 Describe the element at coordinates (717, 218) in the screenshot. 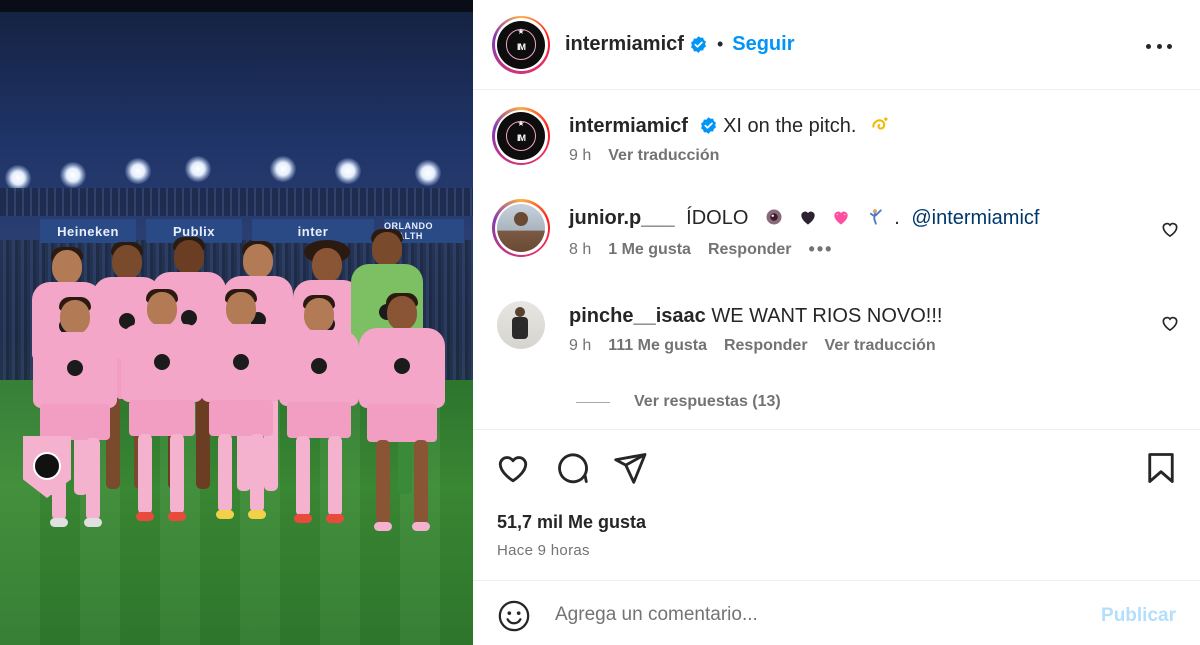

I see `comment-text: ÍDOLO` at that location.